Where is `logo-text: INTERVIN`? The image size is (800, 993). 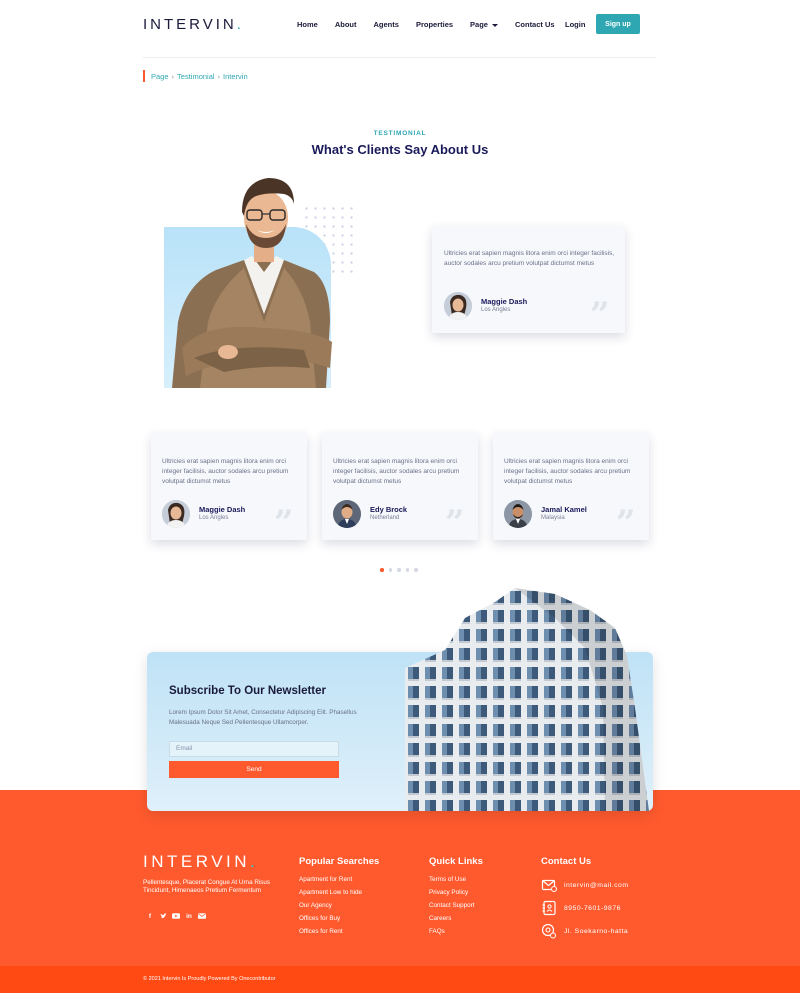 logo-text: INTERVIN is located at coordinates (190, 24).